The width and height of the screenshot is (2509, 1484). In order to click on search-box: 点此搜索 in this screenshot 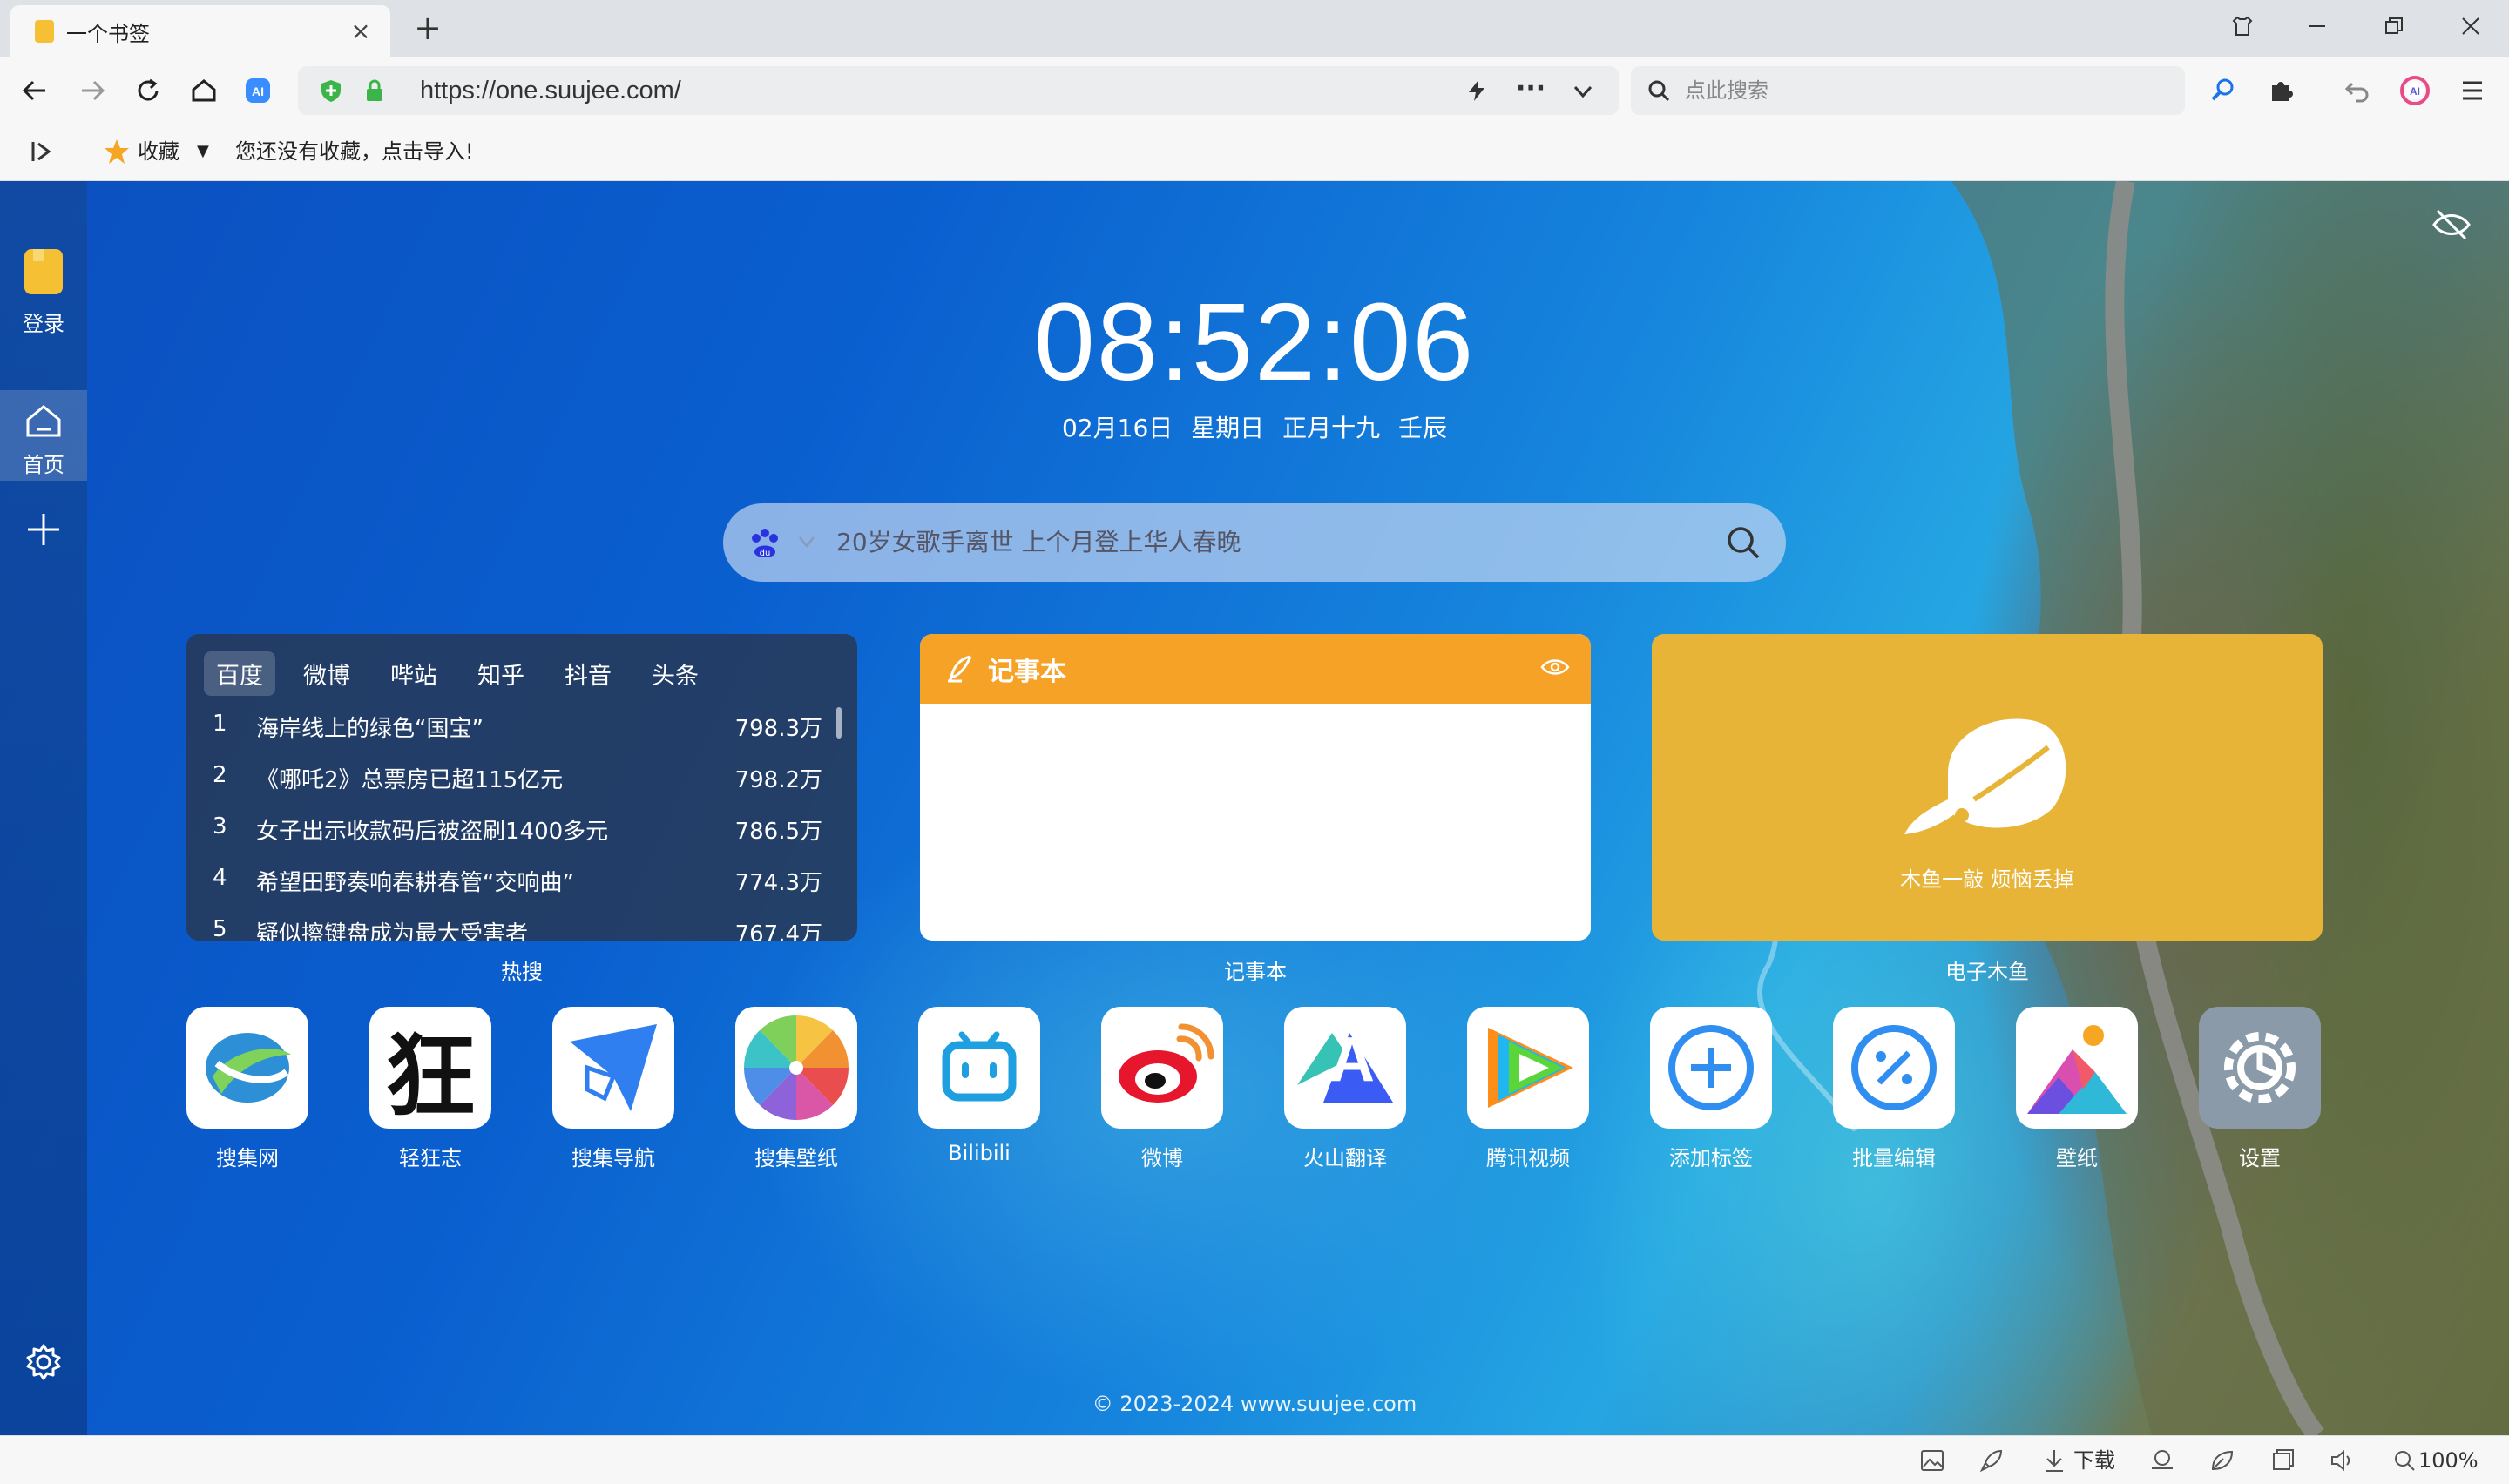, I will do `click(1908, 90)`.